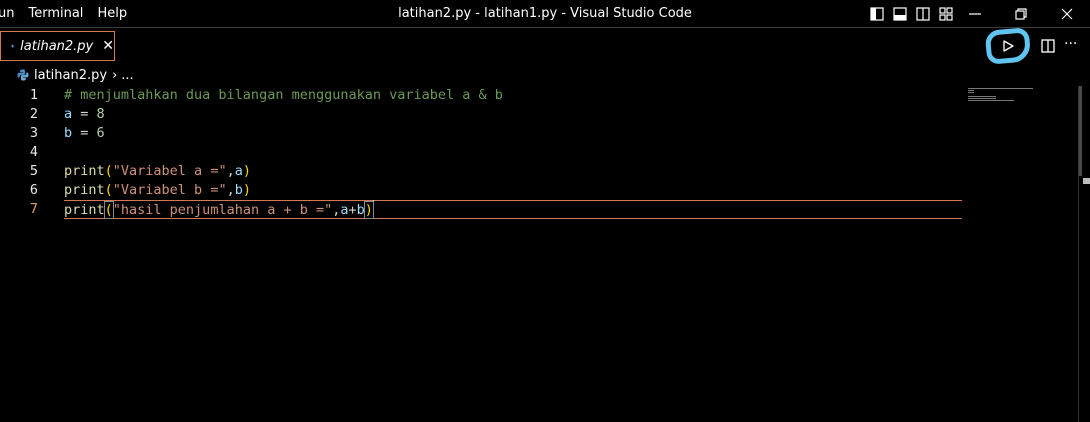 This screenshot has width=1090, height=422. I want to click on text-cursor, so click(373, 208).